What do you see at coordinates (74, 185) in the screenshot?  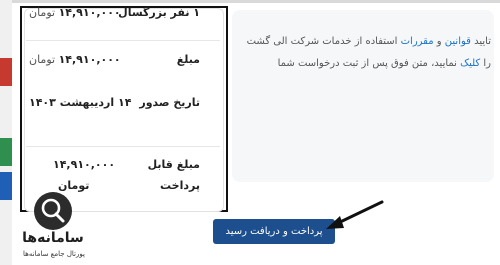 I see `payable-unit: تومان` at bounding box center [74, 185].